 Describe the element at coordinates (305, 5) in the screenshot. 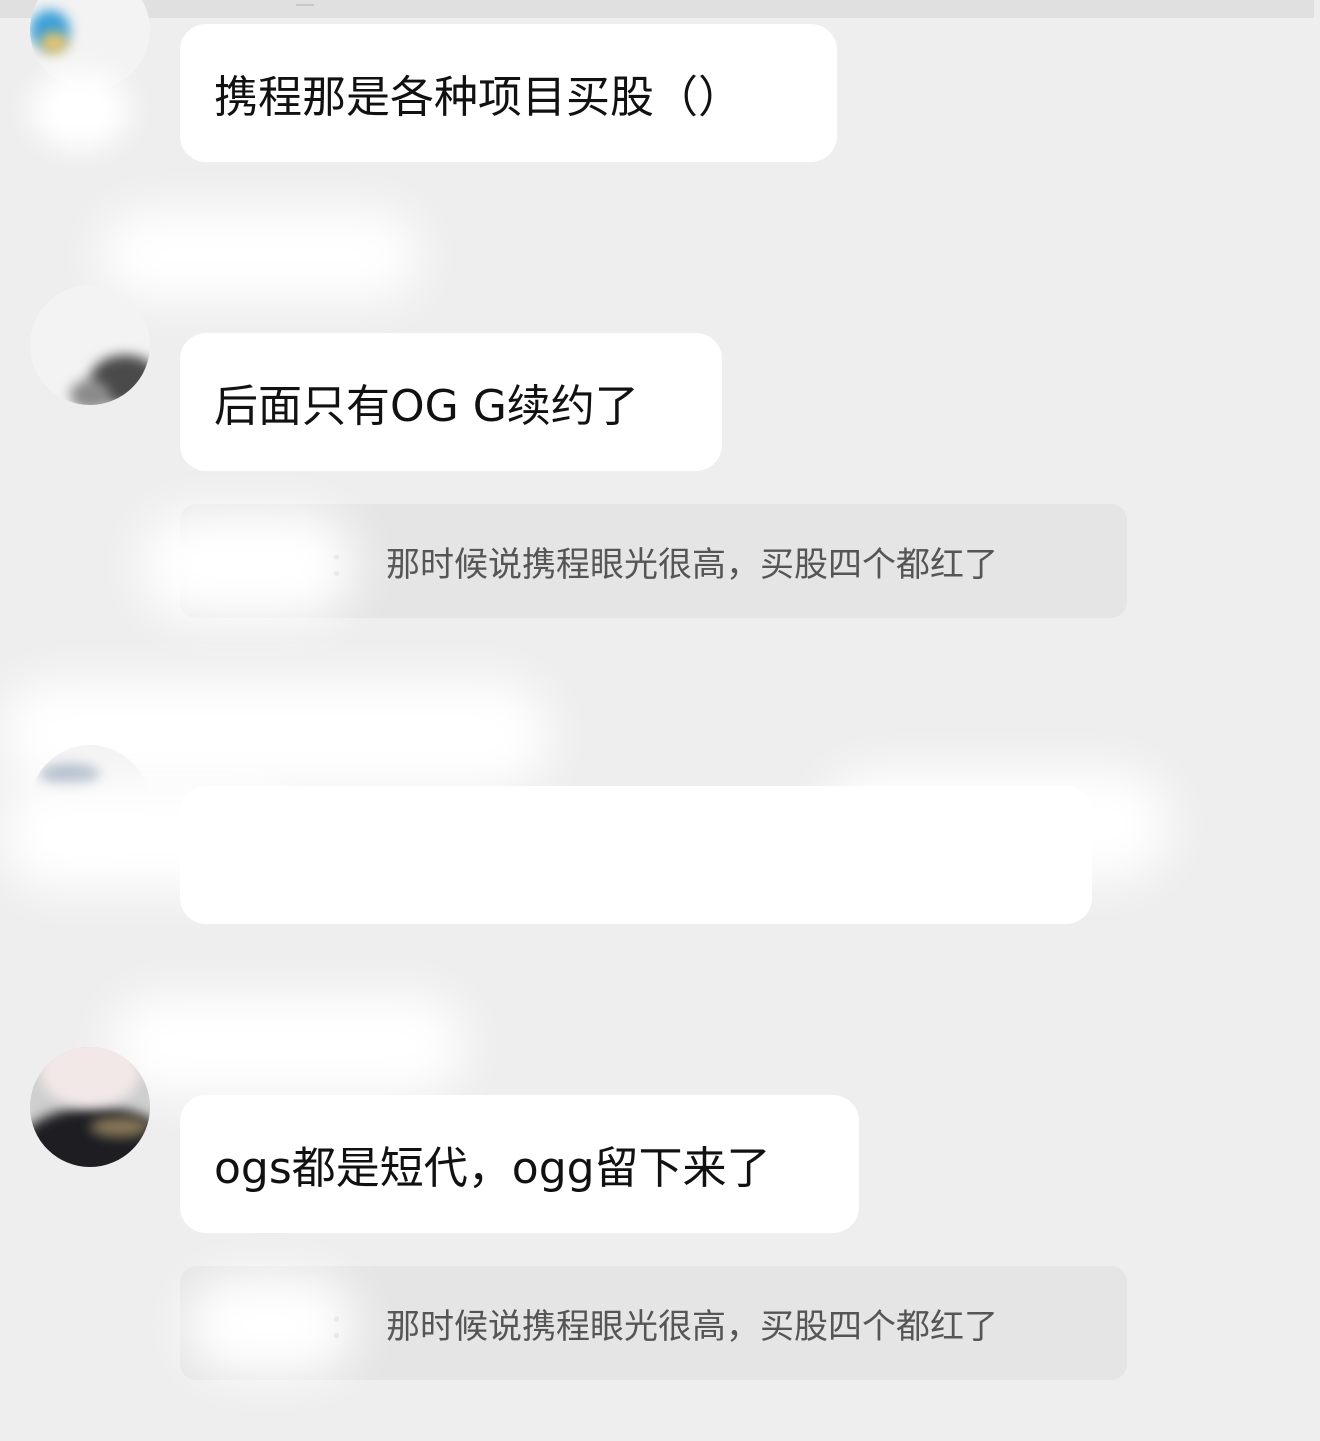

I see `drag-handle` at that location.